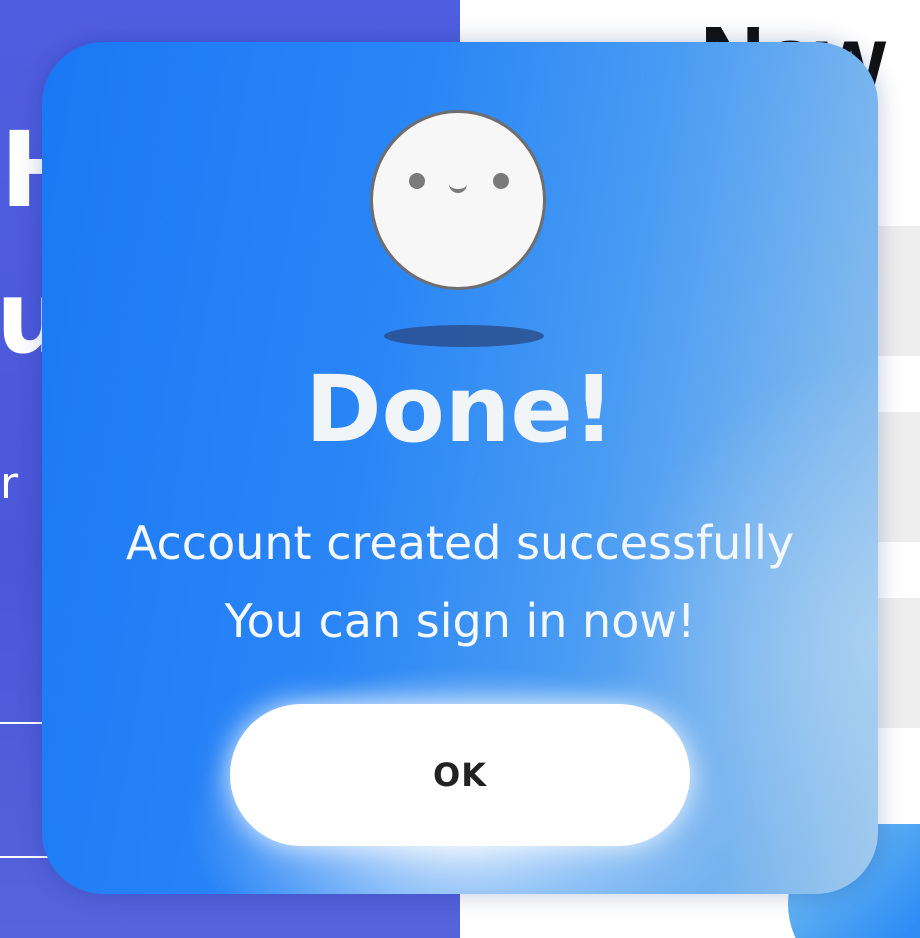 The image size is (920, 938). What do you see at coordinates (501, 181) in the screenshot?
I see `smiley-eye-right` at bounding box center [501, 181].